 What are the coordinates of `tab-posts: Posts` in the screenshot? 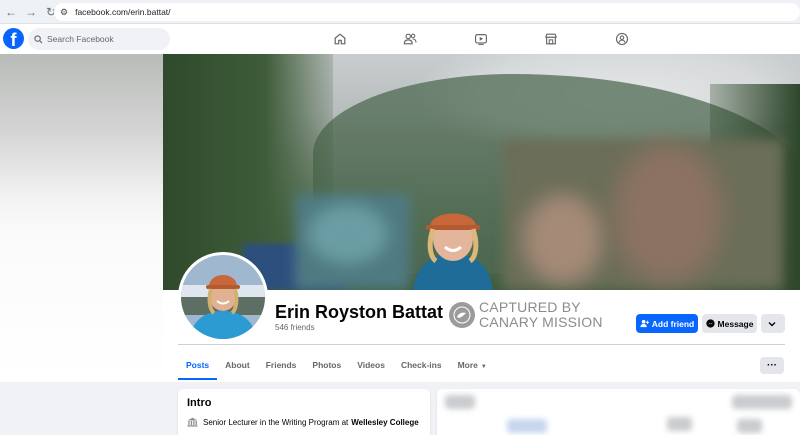 It's located at (198, 366).